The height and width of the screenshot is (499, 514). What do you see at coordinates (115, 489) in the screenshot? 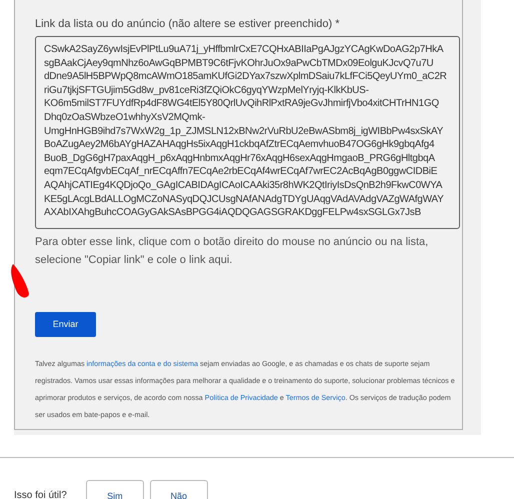
I see `feedback-button: Sim` at bounding box center [115, 489].